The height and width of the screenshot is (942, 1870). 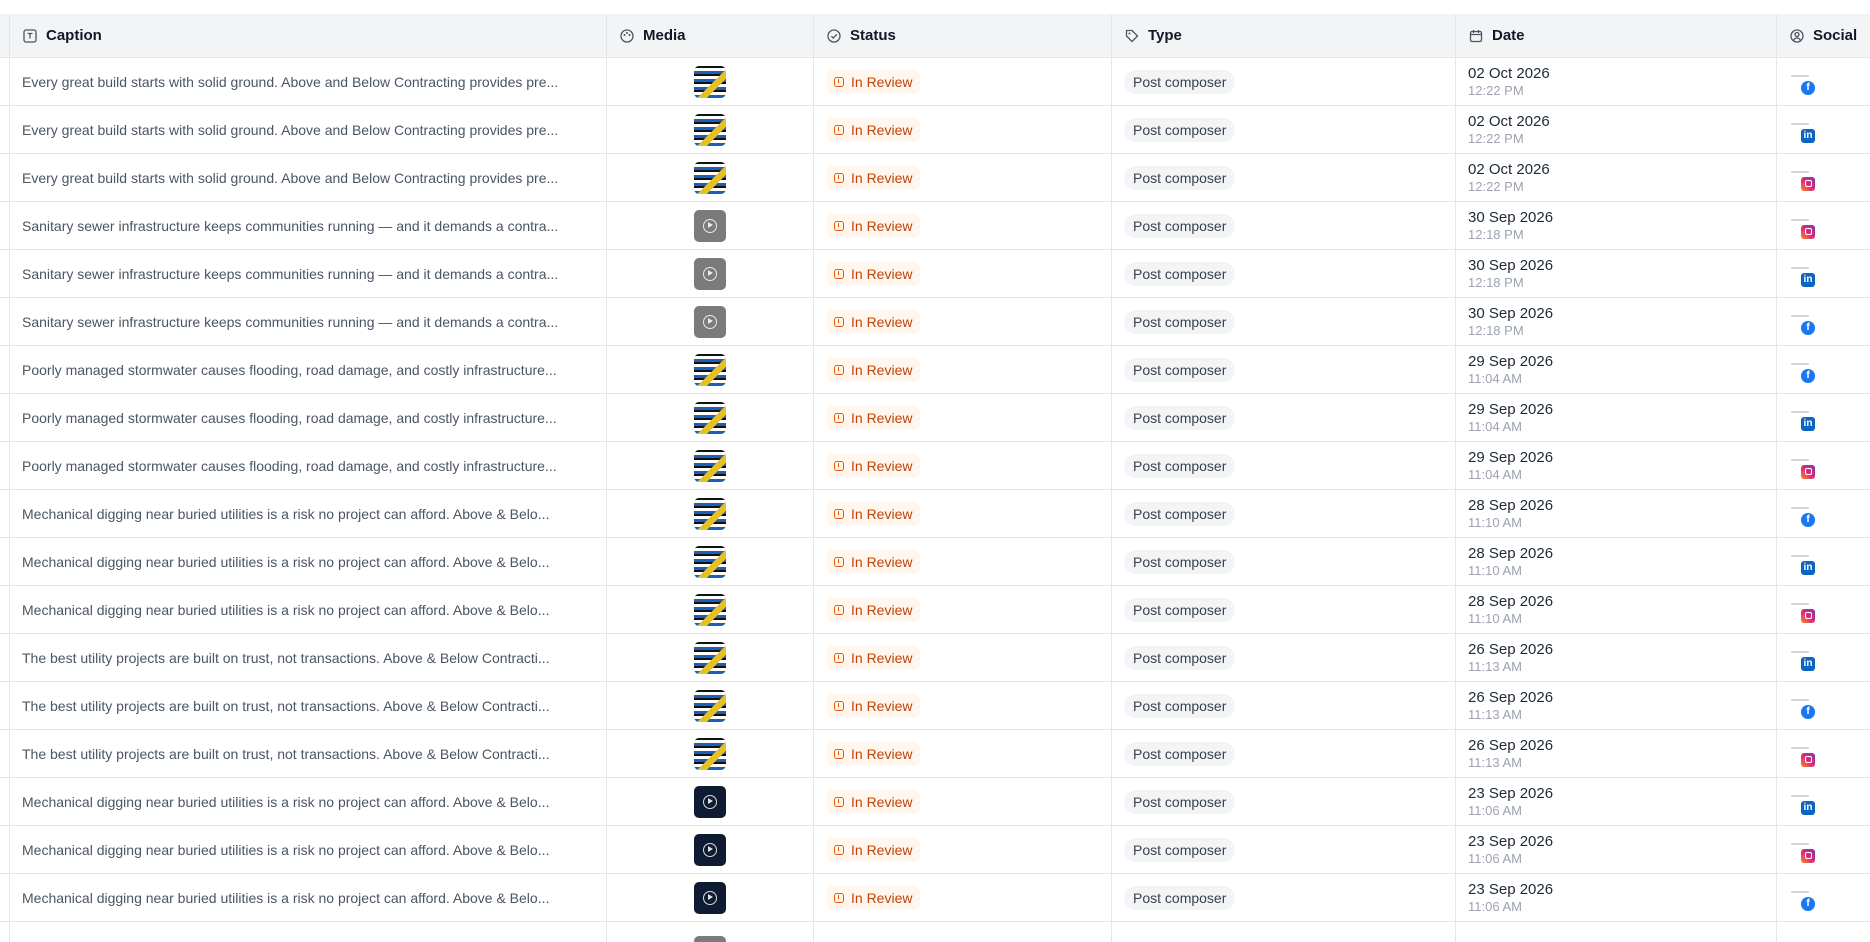 I want to click on date-cell: 29 Sep 2026 11:04 AM, so click(x=1616, y=369).